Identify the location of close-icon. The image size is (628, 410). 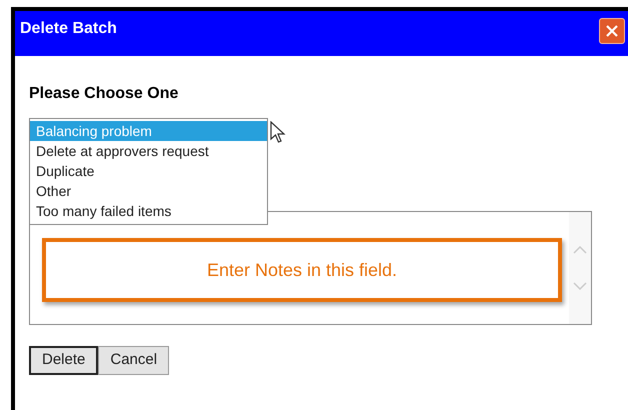
(612, 31).